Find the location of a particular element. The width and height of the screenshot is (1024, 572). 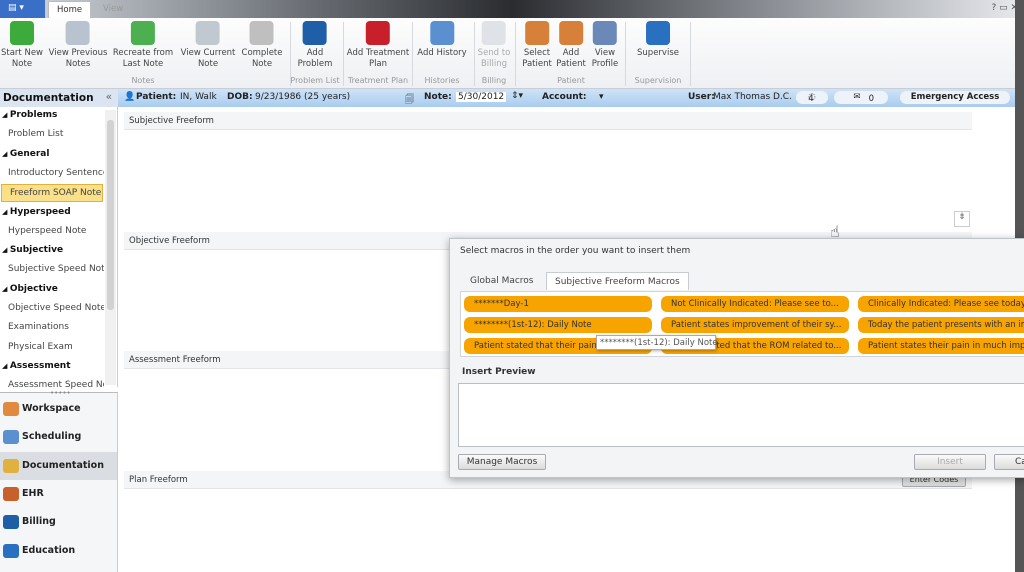

sidebar-item-label: Objective Speed Note is located at coordinates (56, 308).